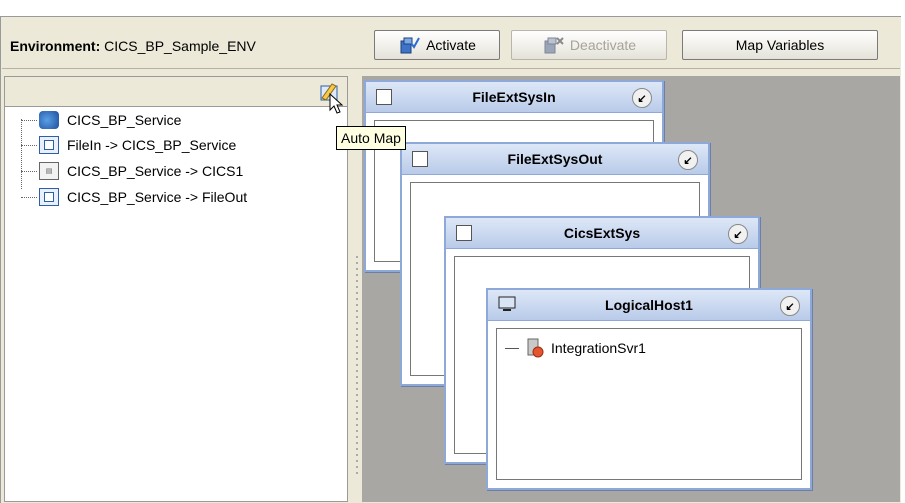  I want to click on auto-map-tooltip: Auto Map, so click(371, 138).